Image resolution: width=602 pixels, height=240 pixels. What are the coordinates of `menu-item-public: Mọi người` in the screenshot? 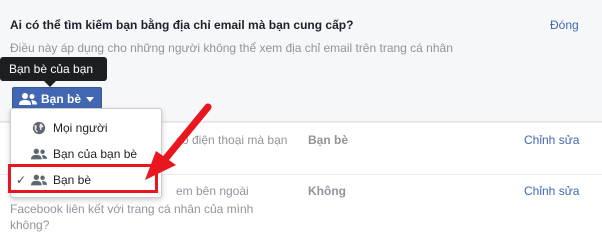 It's located at (86, 128).